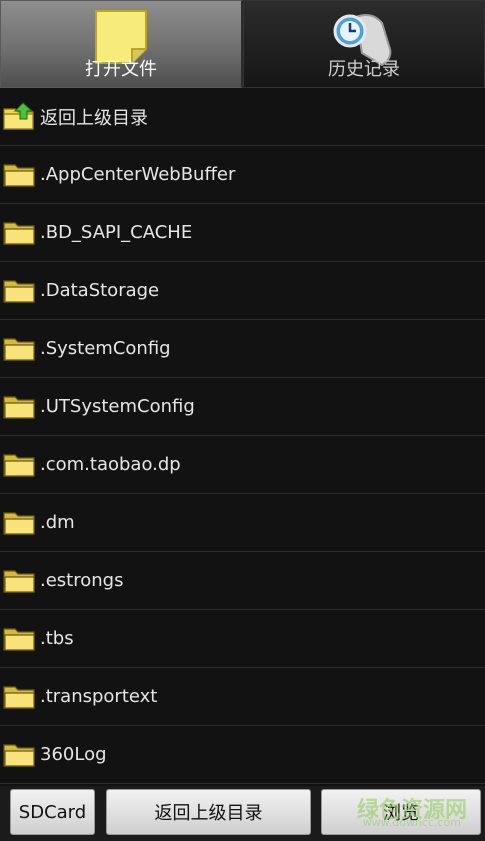 The image size is (485, 841). Describe the element at coordinates (242, 407) in the screenshot. I see `list-item-folder: .UTSystemConfig` at that location.